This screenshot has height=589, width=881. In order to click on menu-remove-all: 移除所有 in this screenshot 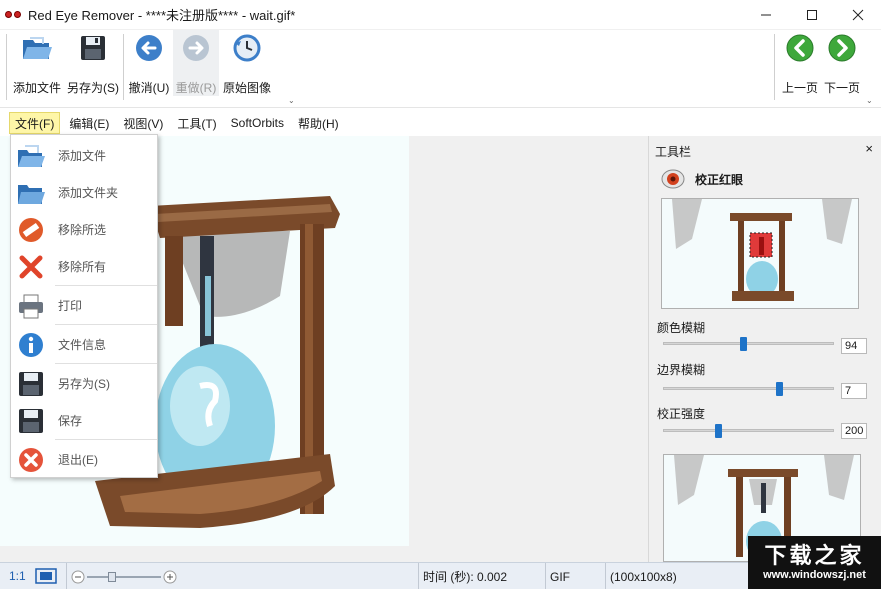, I will do `click(84, 266)`.